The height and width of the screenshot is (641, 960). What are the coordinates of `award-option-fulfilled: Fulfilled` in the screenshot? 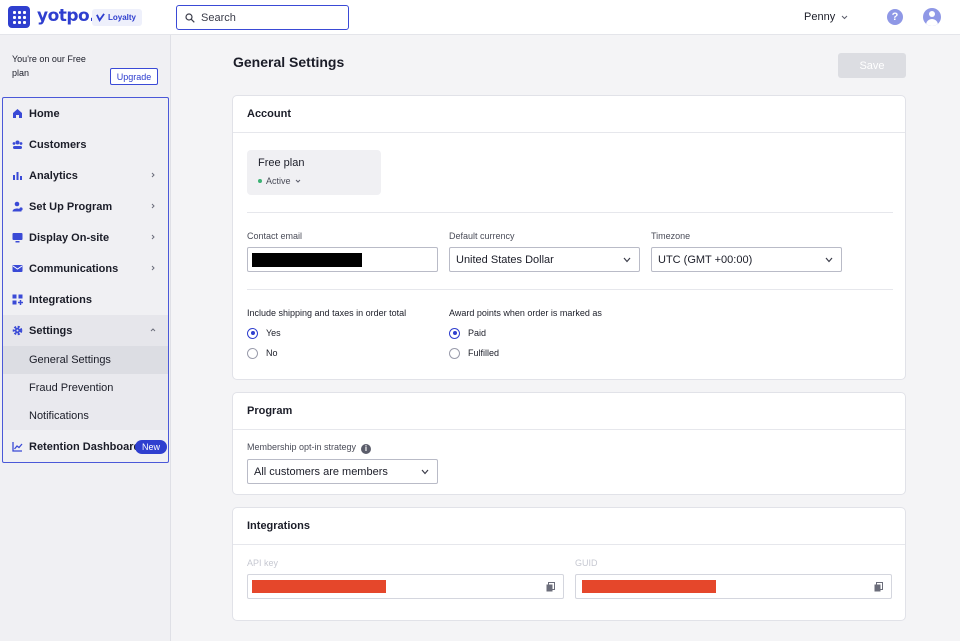 It's located at (474, 353).